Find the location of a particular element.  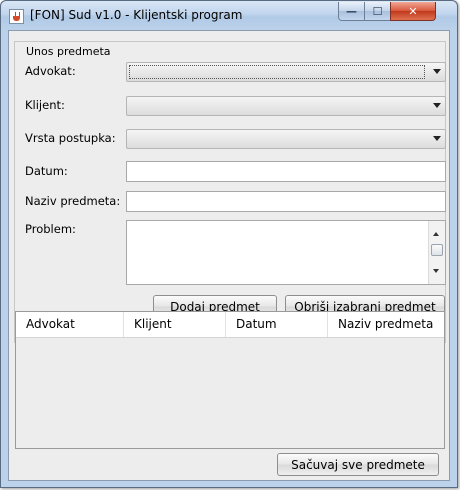

maximize-icon: ☐ is located at coordinates (377, 11).